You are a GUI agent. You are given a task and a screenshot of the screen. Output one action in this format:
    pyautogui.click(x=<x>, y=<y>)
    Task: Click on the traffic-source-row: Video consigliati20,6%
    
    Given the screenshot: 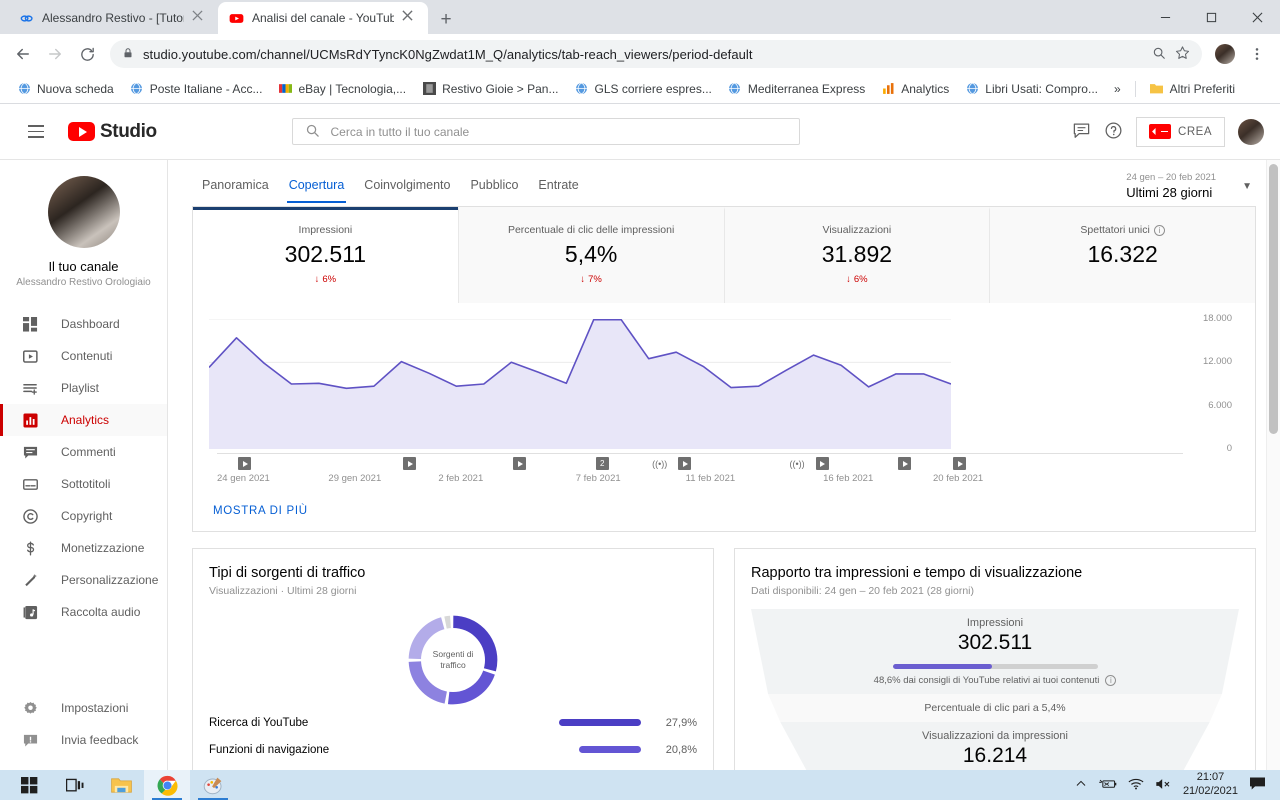 What is the action you would take?
    pyautogui.click(x=453, y=766)
    